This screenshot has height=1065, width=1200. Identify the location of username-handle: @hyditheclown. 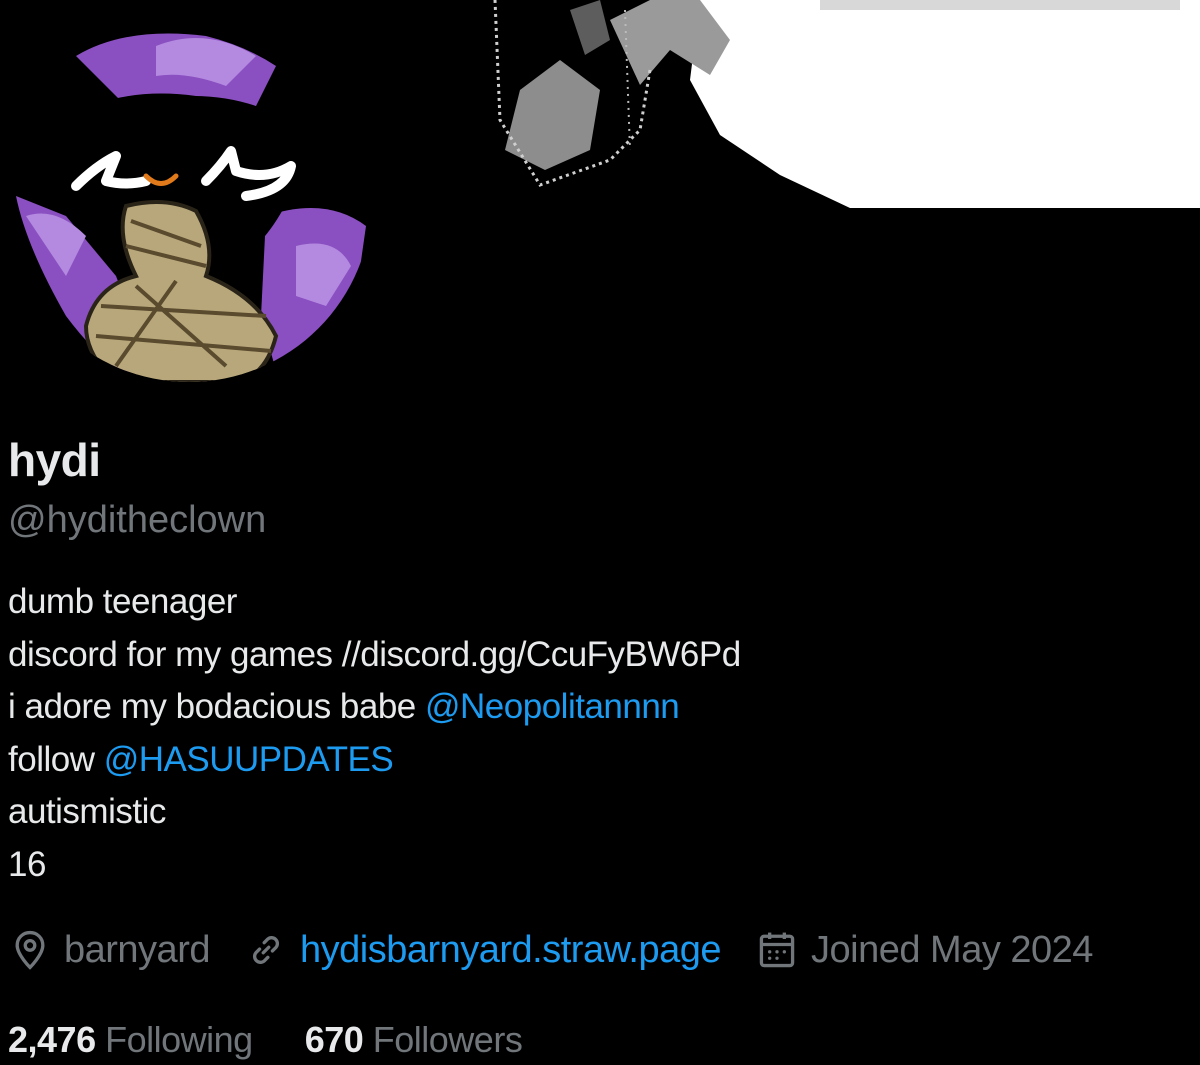
(137, 520).